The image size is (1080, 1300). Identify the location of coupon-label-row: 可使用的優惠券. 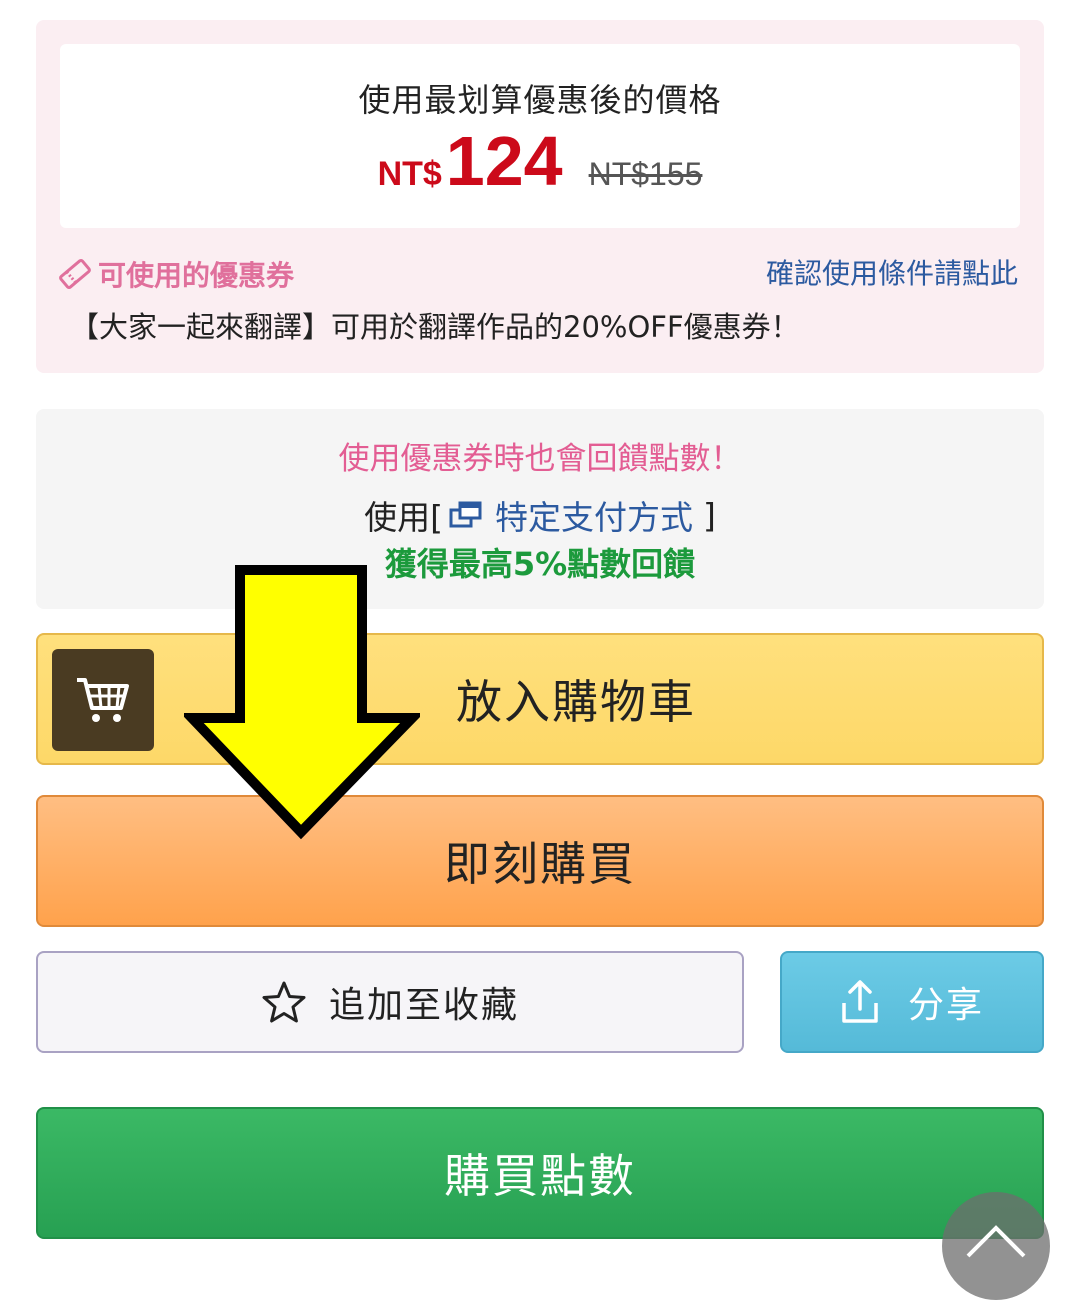
(176, 274).